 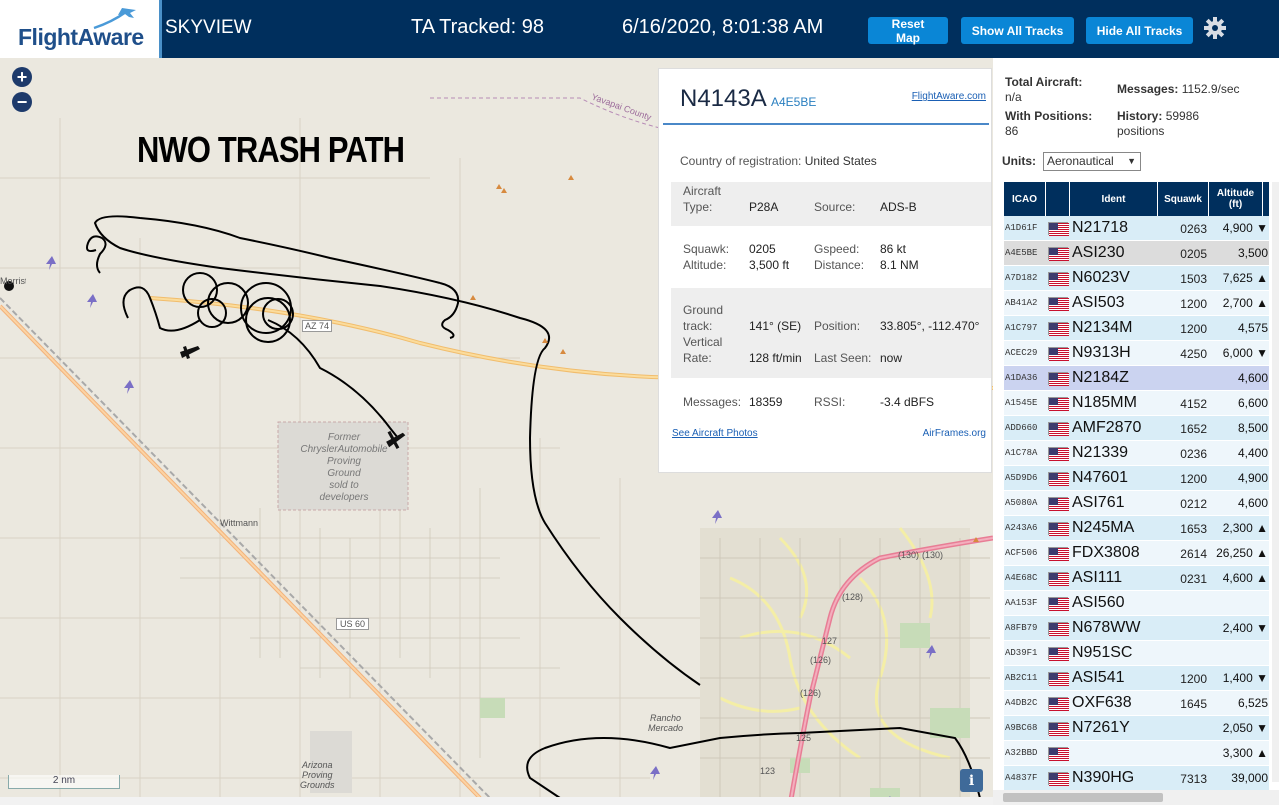 I want to click on table-row: A4DB2C OXF638 1645 6,525, so click(x=1136, y=703).